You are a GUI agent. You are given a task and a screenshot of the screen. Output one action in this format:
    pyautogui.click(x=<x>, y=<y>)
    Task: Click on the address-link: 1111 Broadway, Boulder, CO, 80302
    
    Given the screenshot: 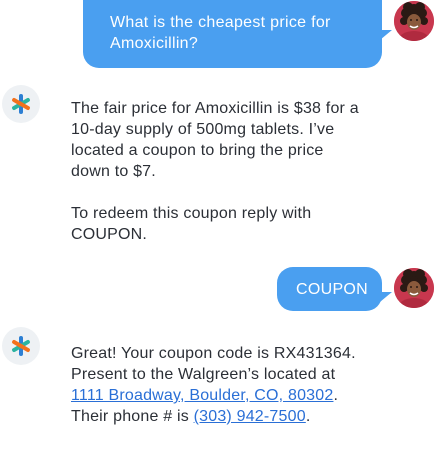 What is the action you would take?
    pyautogui.click(x=202, y=395)
    